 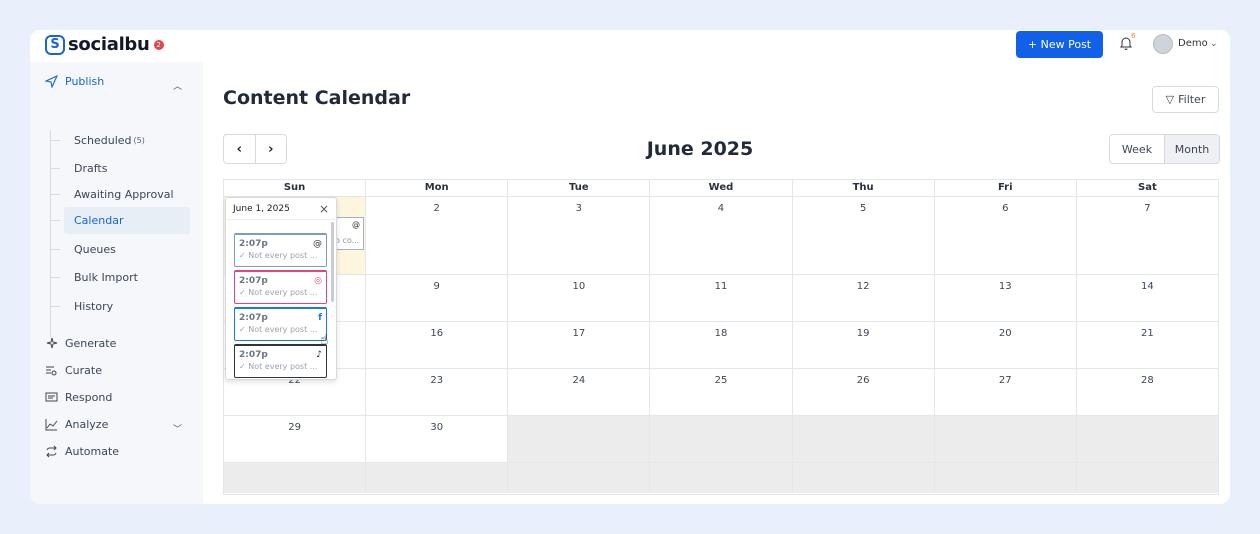 I want to click on day-cell: 14, so click(x=1147, y=298).